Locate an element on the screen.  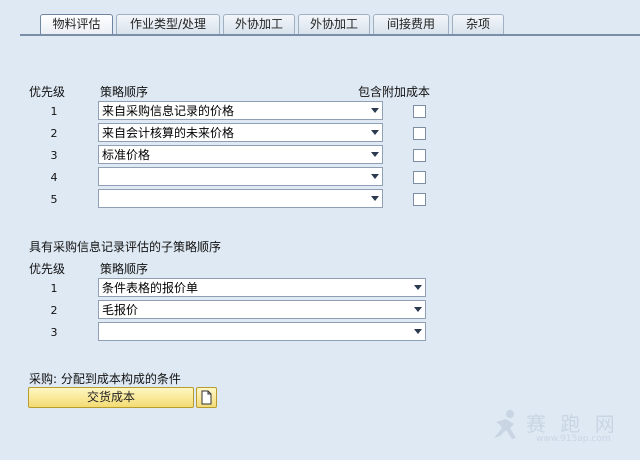
sub-priority-number: 3 is located at coordinates (54, 332).